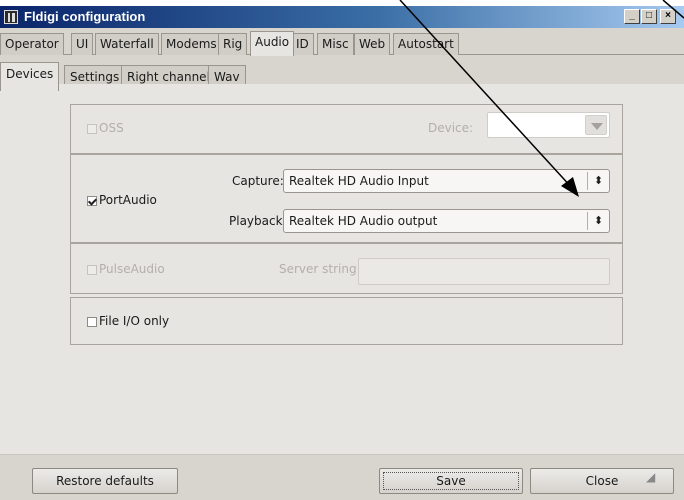  I want to click on app-icon, so click(11, 17).